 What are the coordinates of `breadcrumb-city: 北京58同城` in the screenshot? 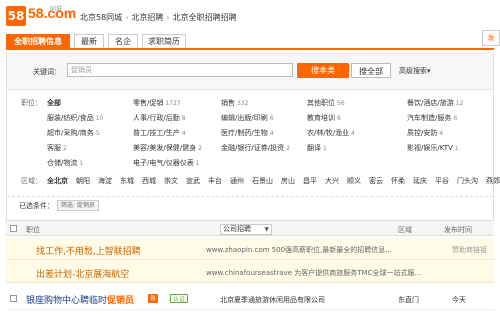 It's located at (101, 17).